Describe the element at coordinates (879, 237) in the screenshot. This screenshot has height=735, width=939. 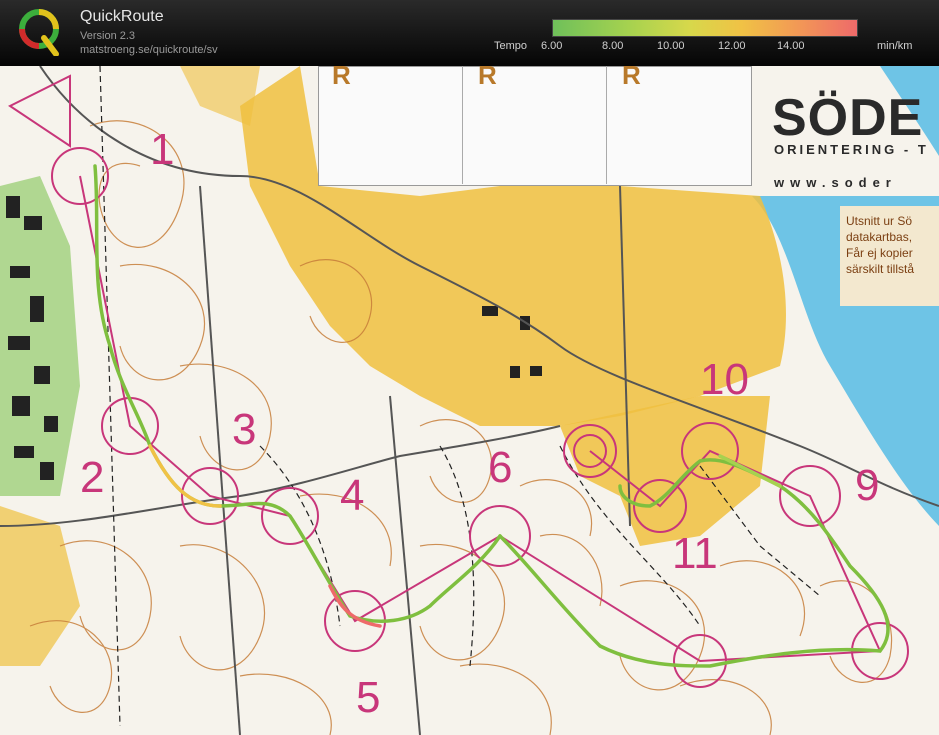
I see `note-line: datakartbas,` at that location.